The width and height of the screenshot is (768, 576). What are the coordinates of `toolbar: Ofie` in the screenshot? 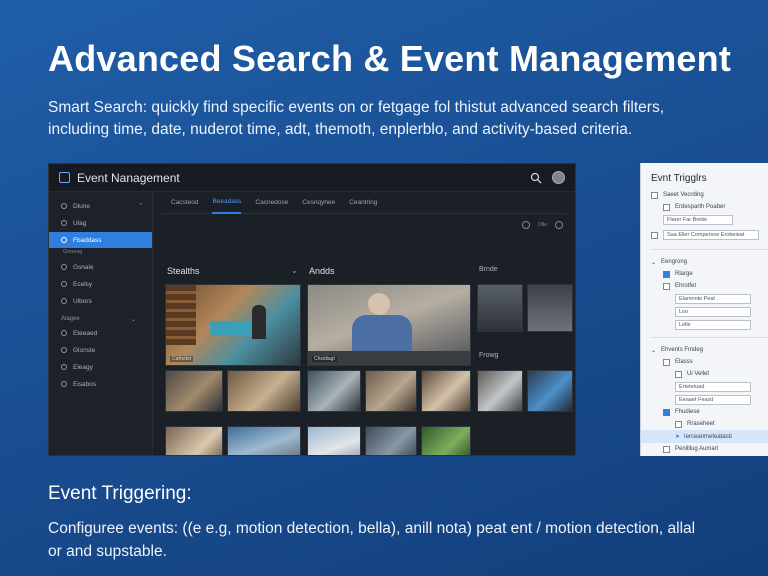 It's located at (364, 225).